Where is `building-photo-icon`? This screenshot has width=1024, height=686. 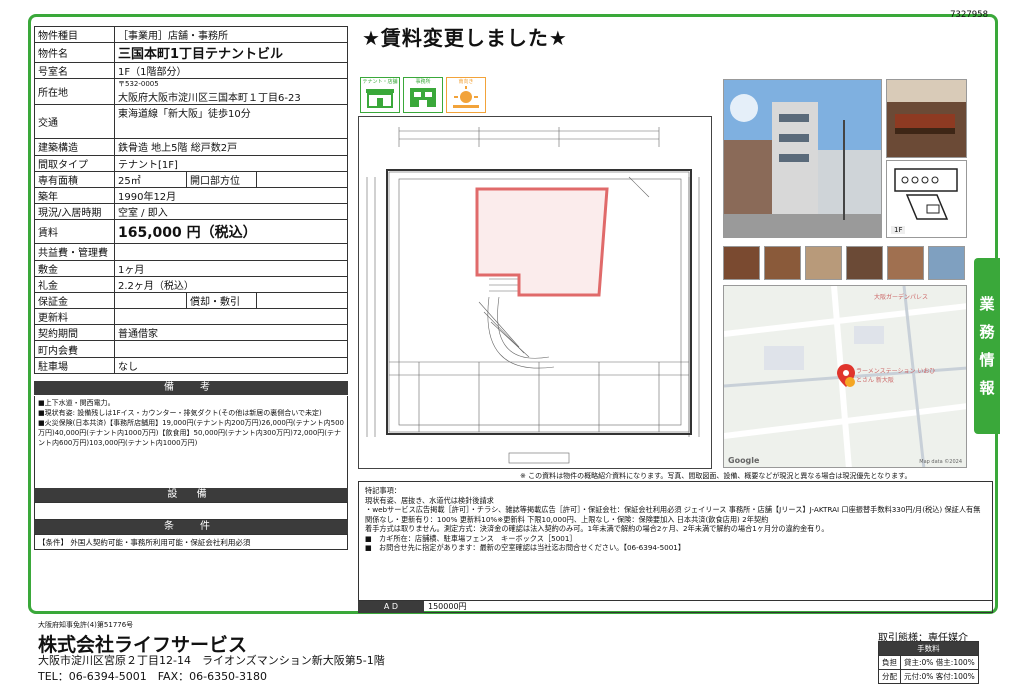
building-photo-icon is located at coordinates (802, 158).